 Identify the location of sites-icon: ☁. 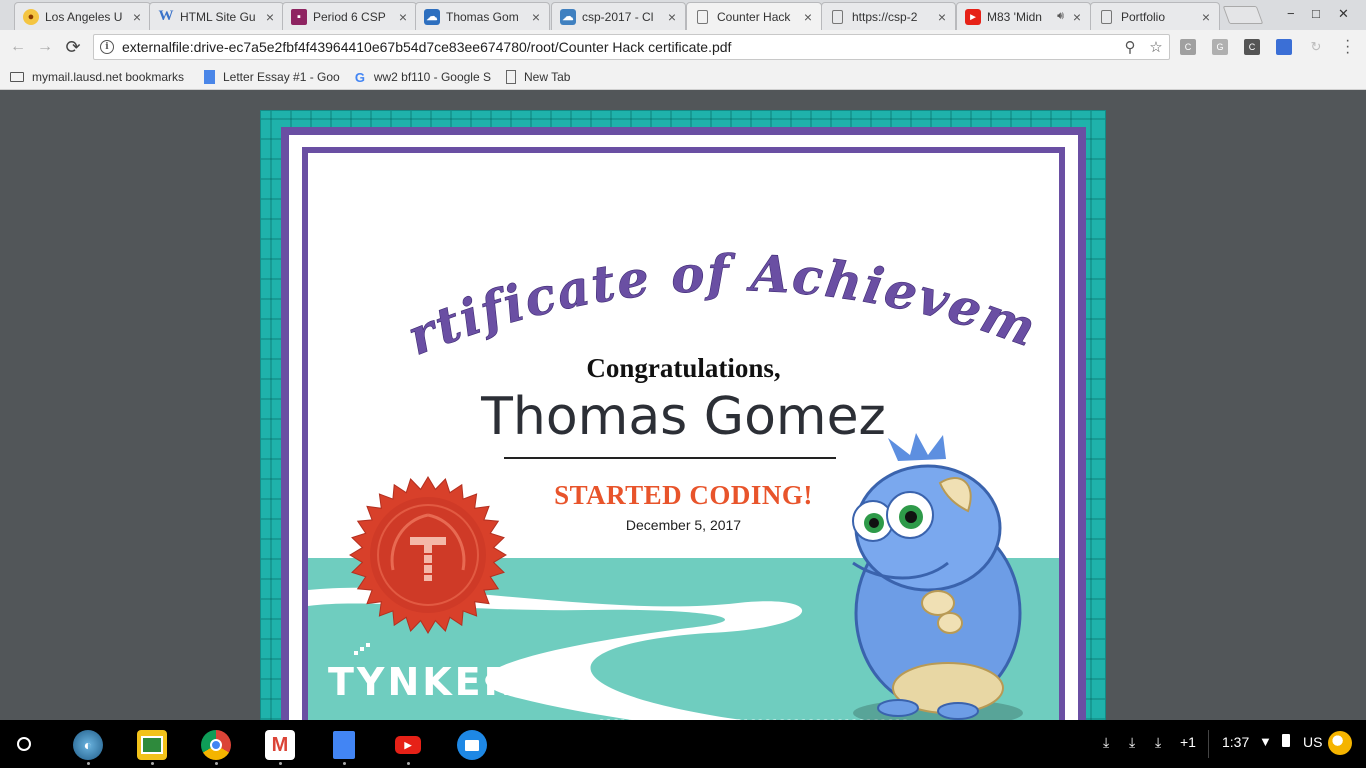
(432, 16).